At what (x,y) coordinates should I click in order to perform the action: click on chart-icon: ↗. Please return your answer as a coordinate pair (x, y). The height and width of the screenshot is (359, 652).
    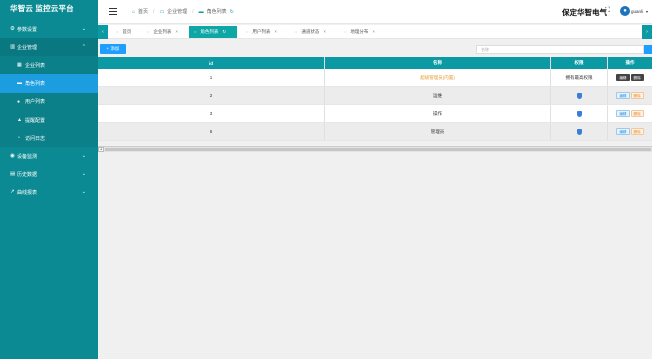
    Looking at the image, I should click on (12, 192).